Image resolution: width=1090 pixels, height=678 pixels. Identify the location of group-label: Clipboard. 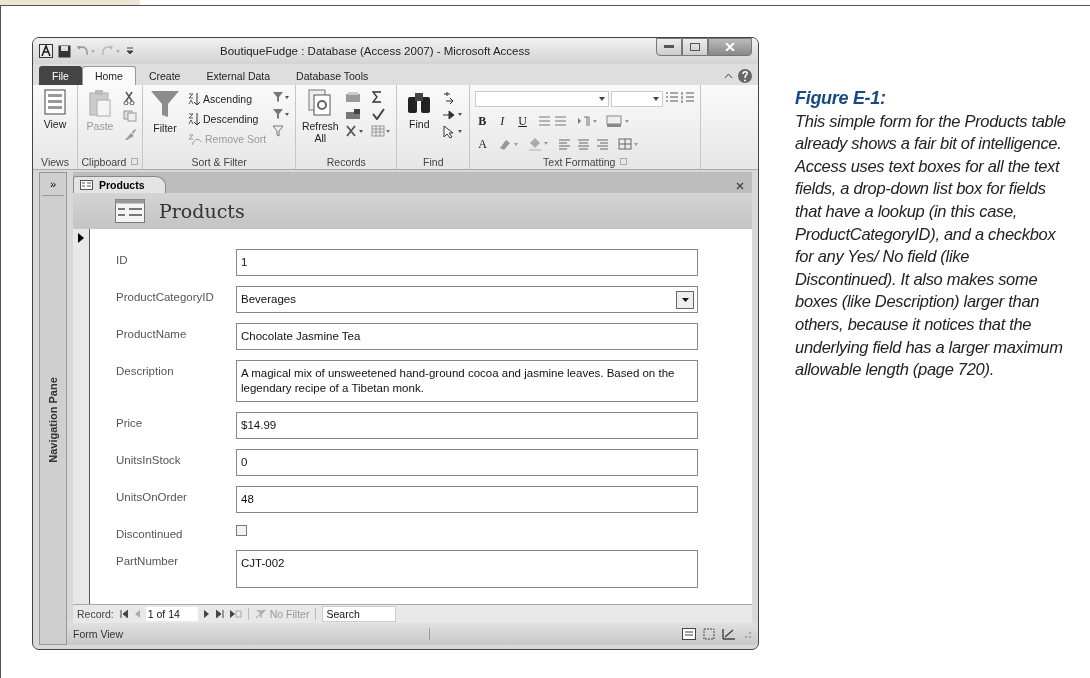
(104, 161).